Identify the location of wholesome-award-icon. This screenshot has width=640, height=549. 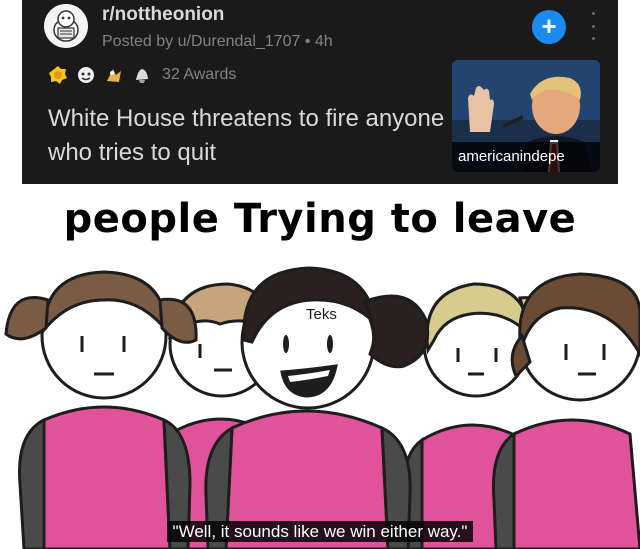
(114, 75).